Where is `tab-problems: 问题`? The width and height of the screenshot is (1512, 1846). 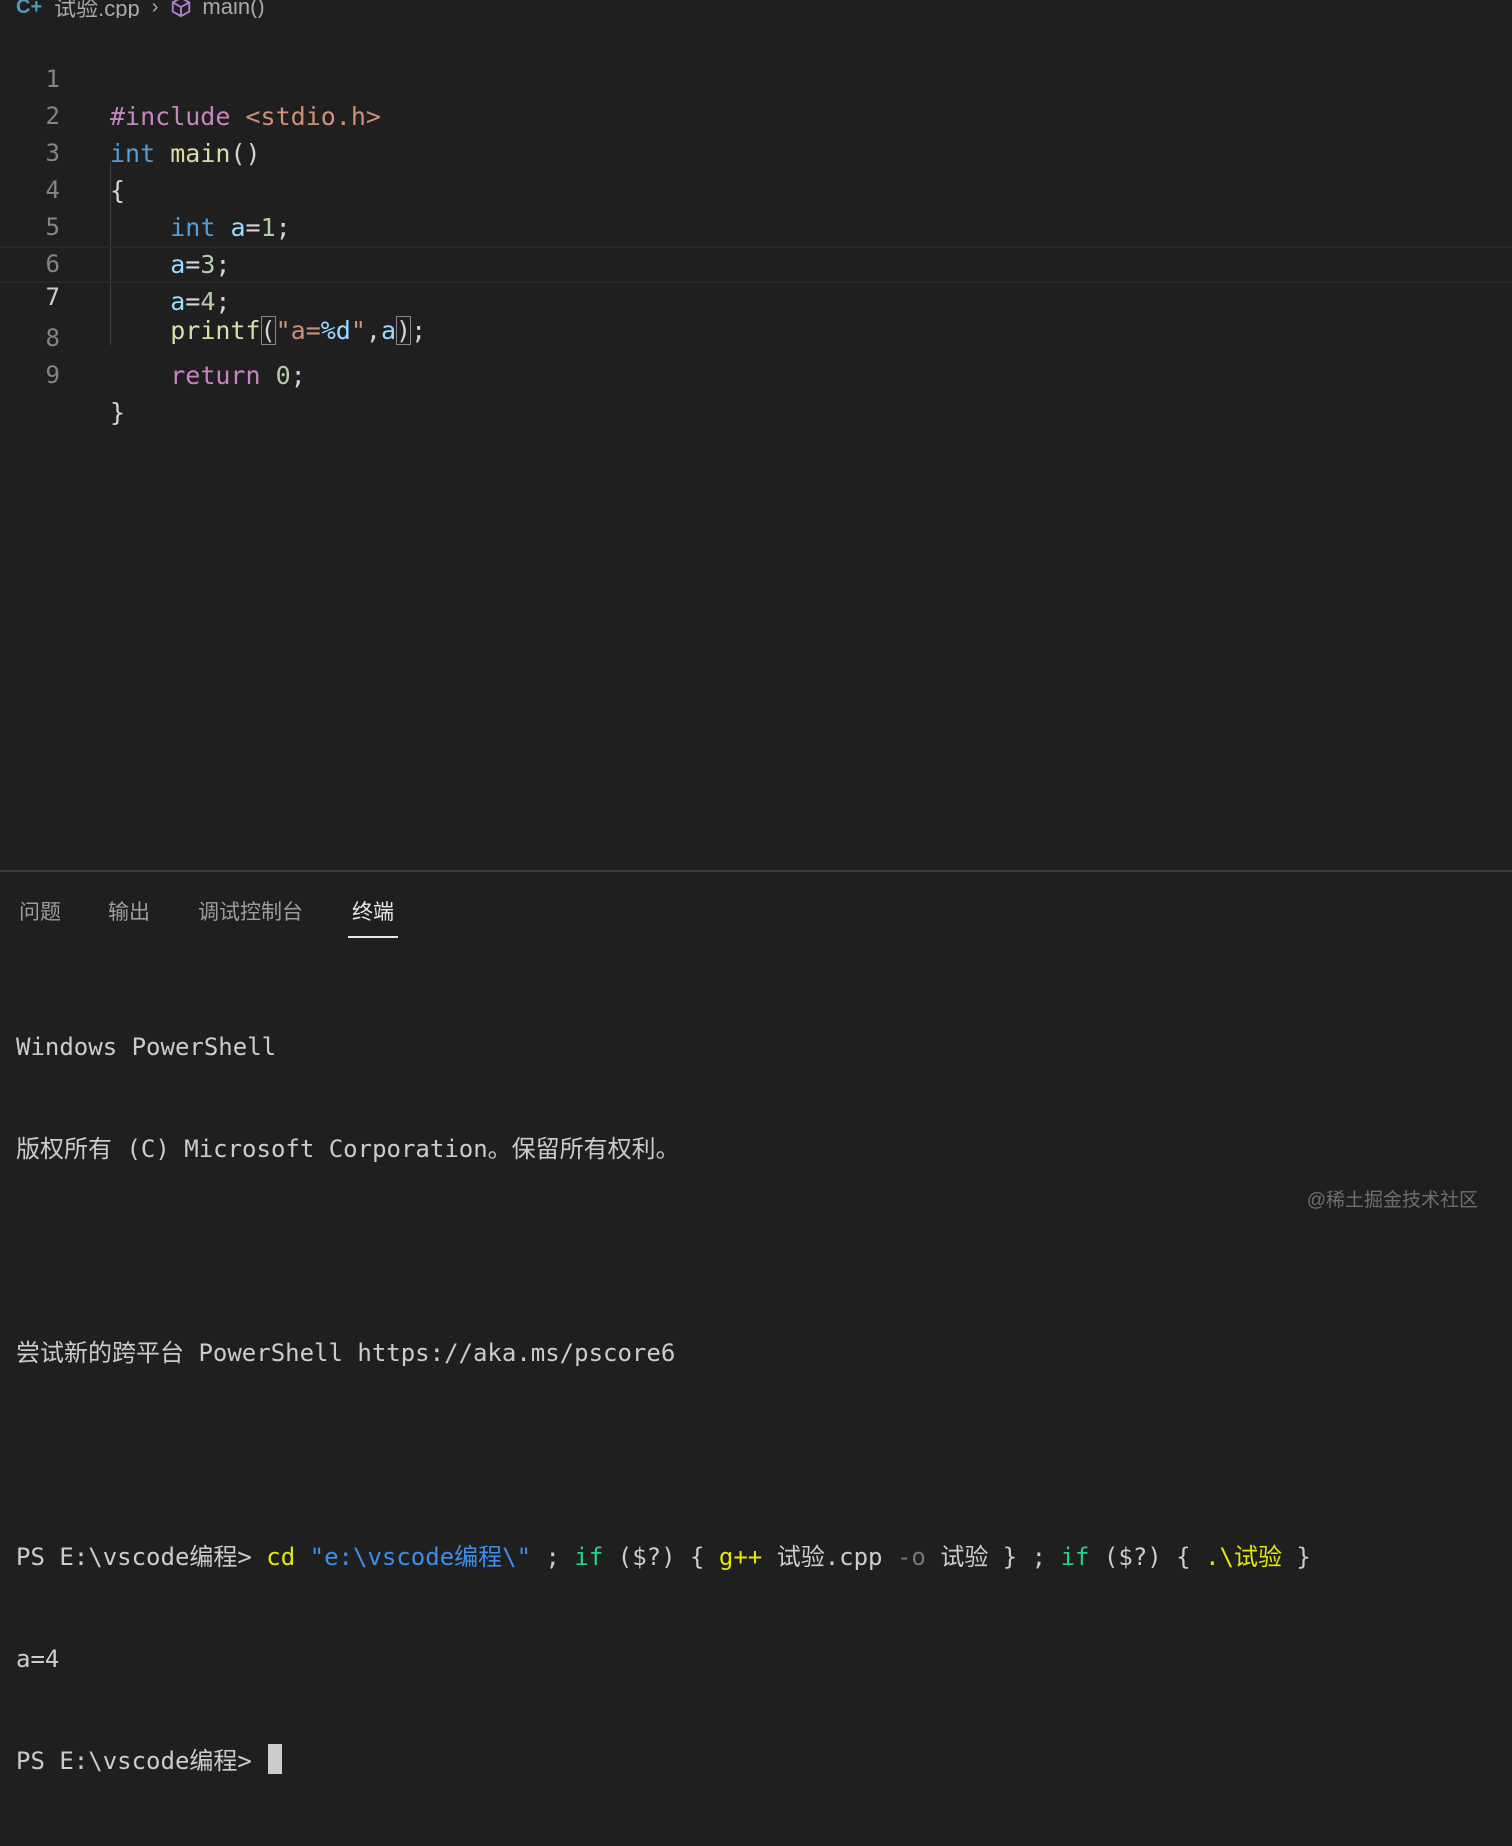
tab-problems: 问题 is located at coordinates (40, 911).